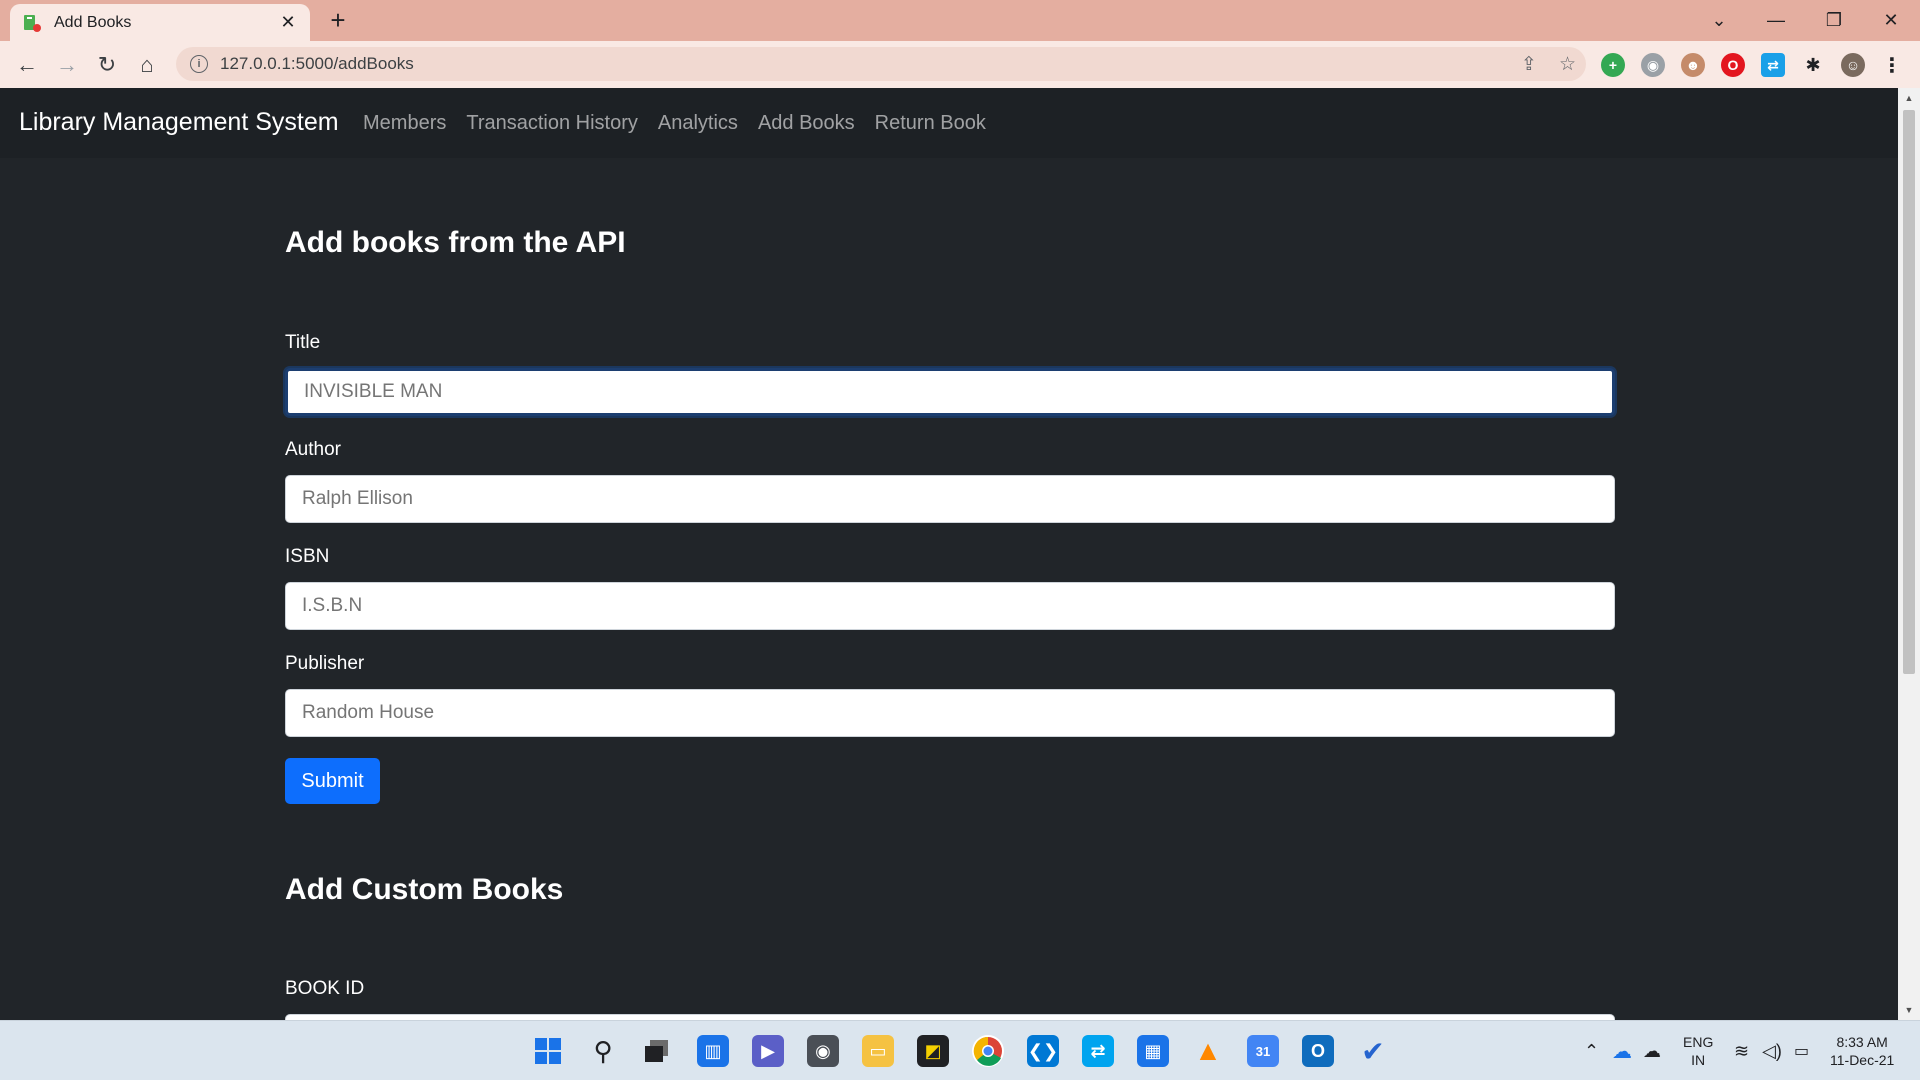 Image resolution: width=1920 pixels, height=1080 pixels. I want to click on todo-check-icon: ✔, so click(1373, 1051).